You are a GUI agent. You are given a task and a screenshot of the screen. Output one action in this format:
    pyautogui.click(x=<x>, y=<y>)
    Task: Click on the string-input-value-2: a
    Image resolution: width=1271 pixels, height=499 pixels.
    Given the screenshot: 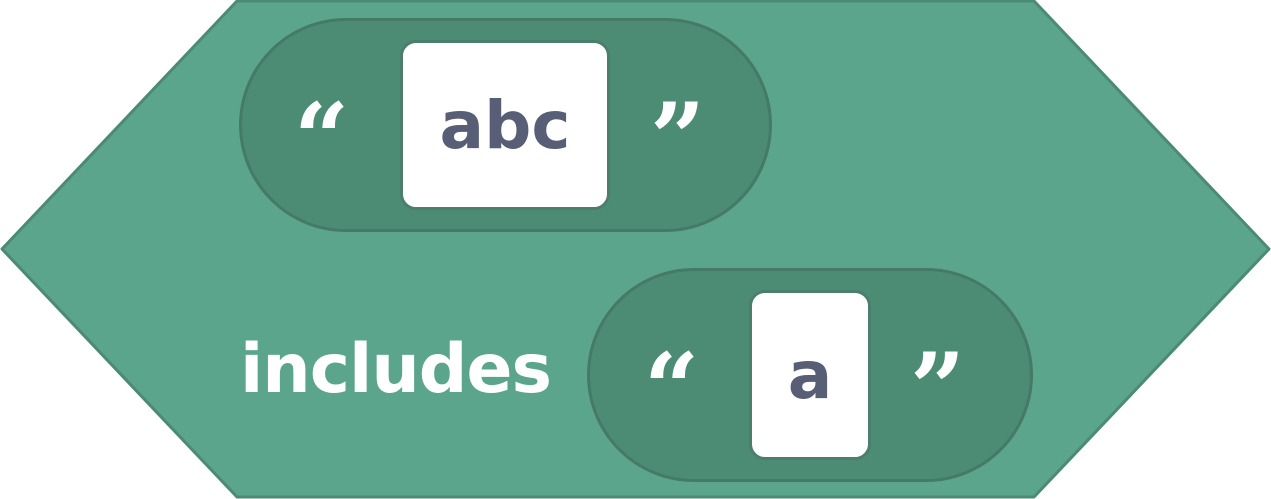 What is the action you would take?
    pyautogui.click(x=810, y=375)
    